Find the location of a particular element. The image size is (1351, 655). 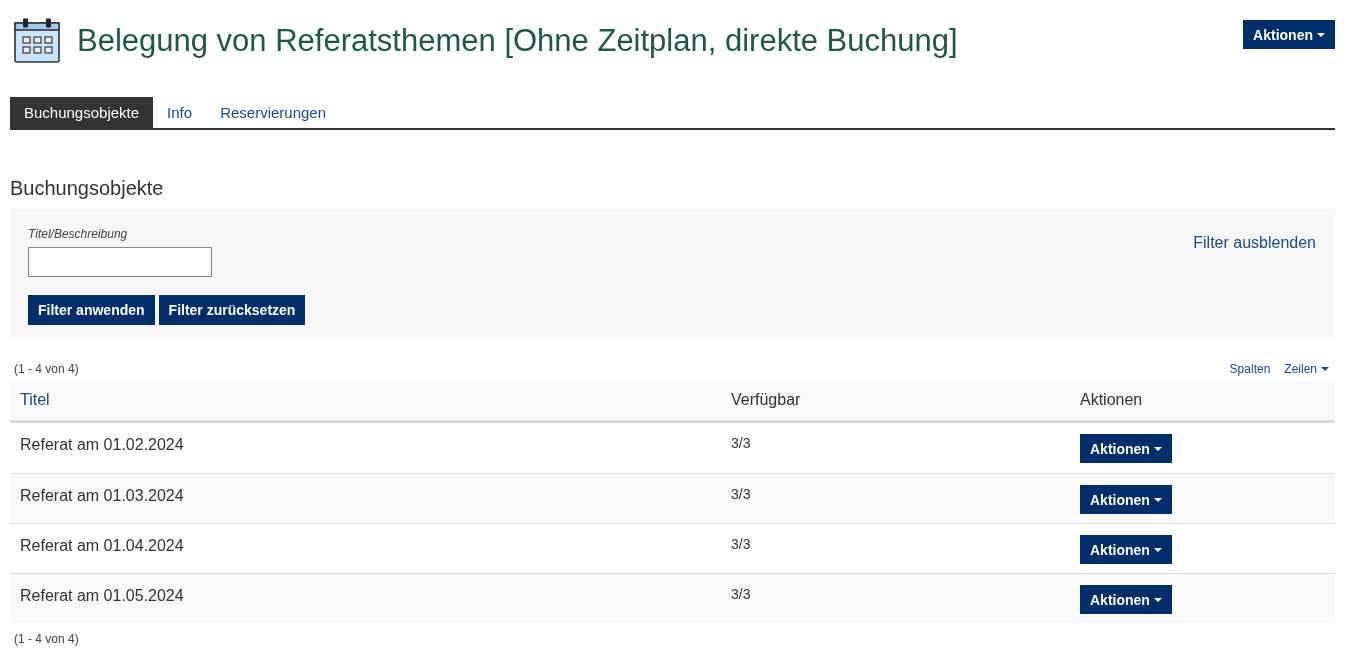

tab: Reservierungen is located at coordinates (273, 112).